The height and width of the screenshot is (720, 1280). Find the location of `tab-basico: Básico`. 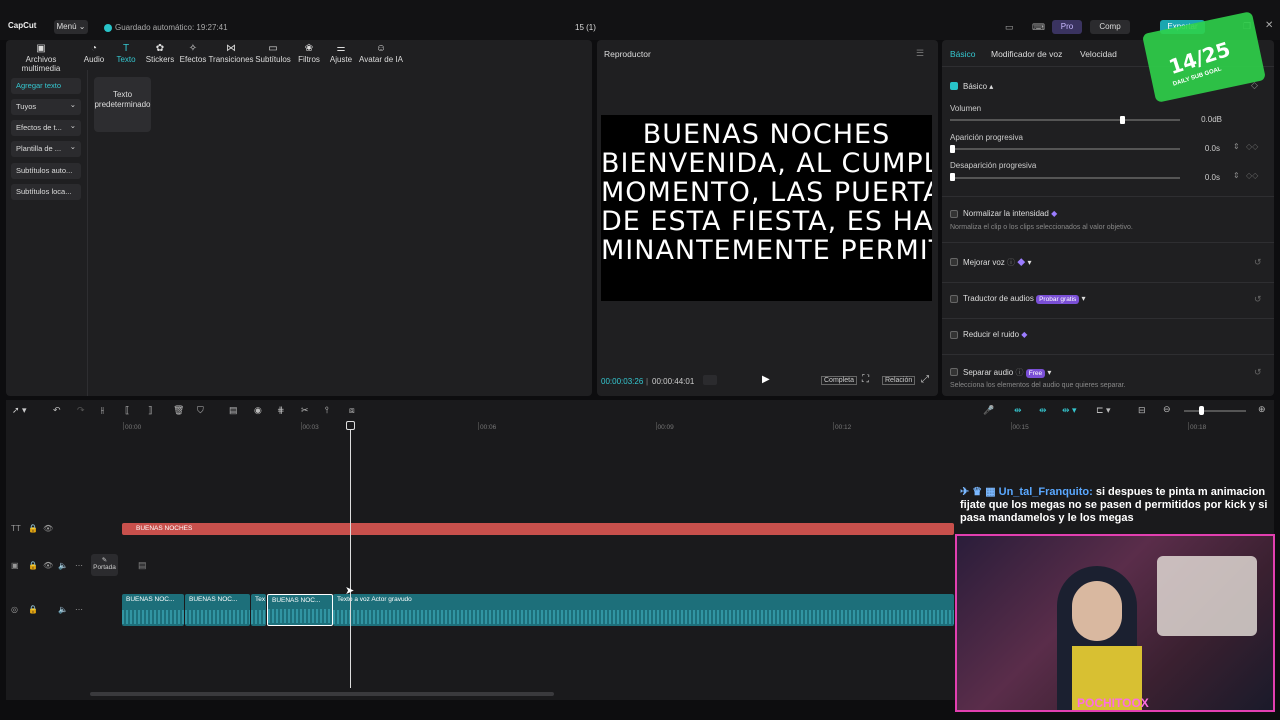

tab-basico: Básico is located at coordinates (963, 54).